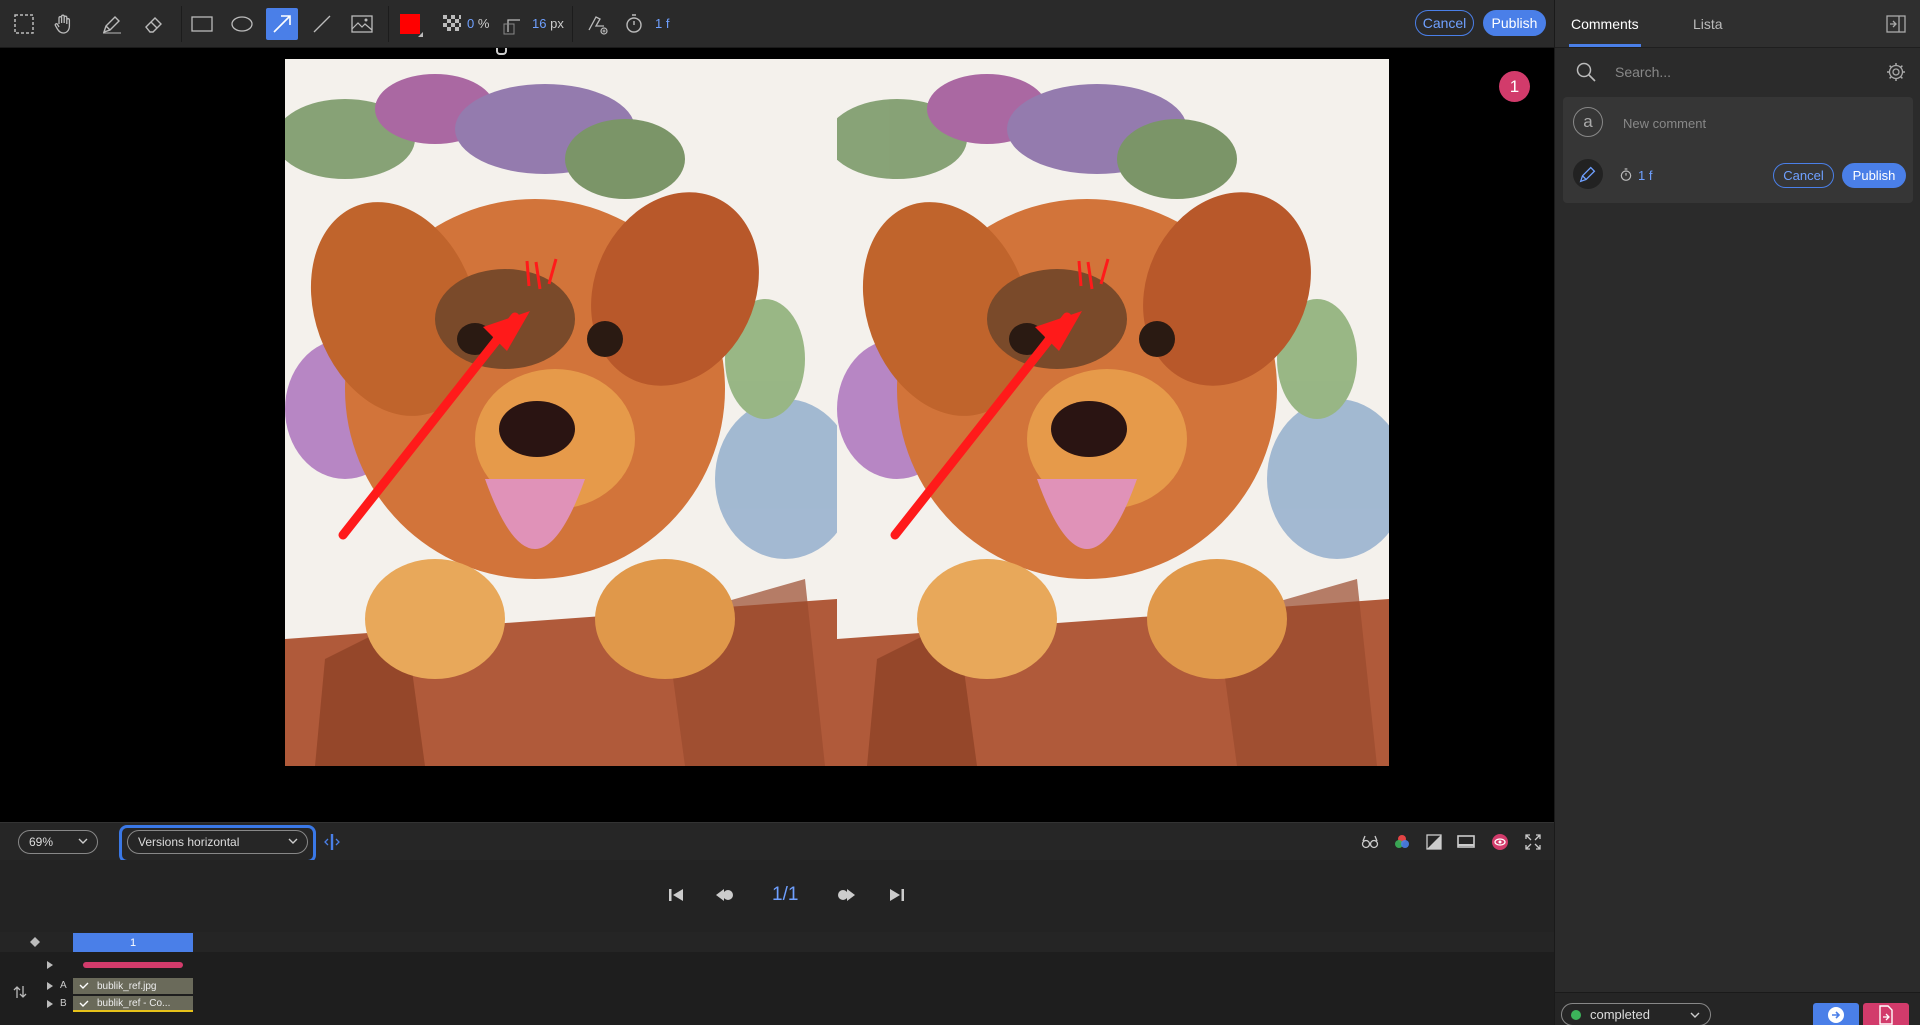 The image size is (1920, 1025). I want to click on stroke-size-value: 16 px, so click(548, 23).